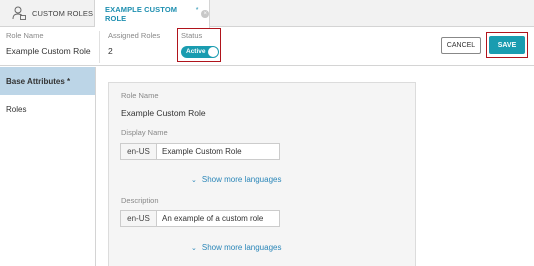  What do you see at coordinates (63, 13) in the screenshot?
I see `tab-custom-roles-label: CUSTOM ROLES` at bounding box center [63, 13].